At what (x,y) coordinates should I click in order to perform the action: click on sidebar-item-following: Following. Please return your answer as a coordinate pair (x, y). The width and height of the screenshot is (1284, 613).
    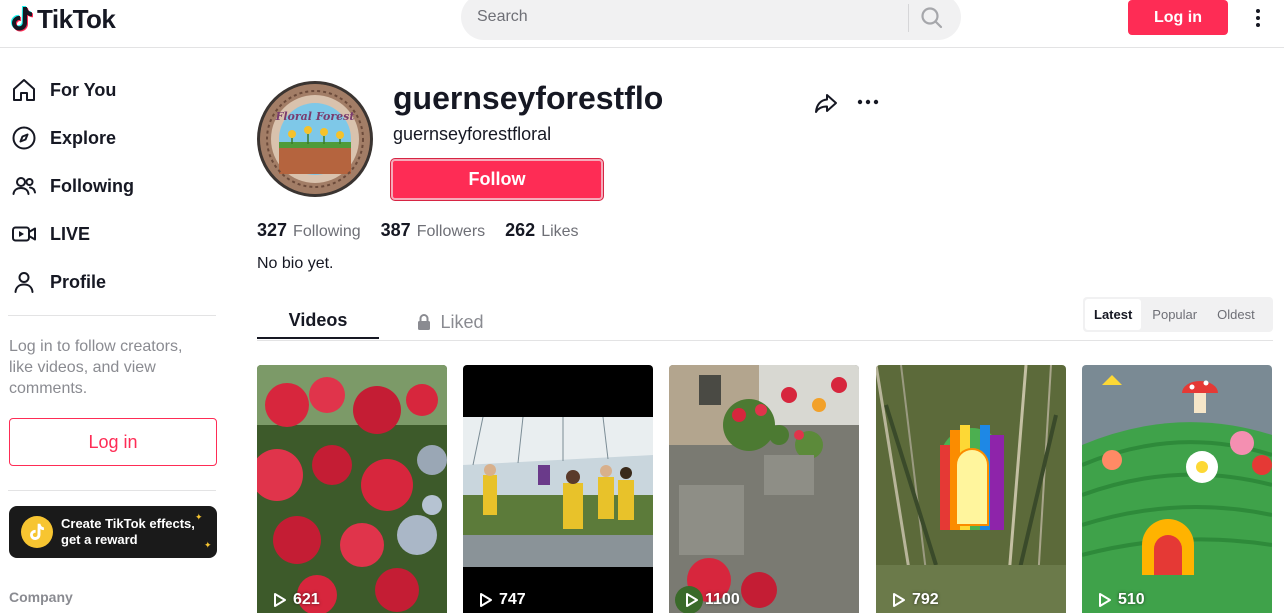
    Looking at the image, I should click on (72, 186).